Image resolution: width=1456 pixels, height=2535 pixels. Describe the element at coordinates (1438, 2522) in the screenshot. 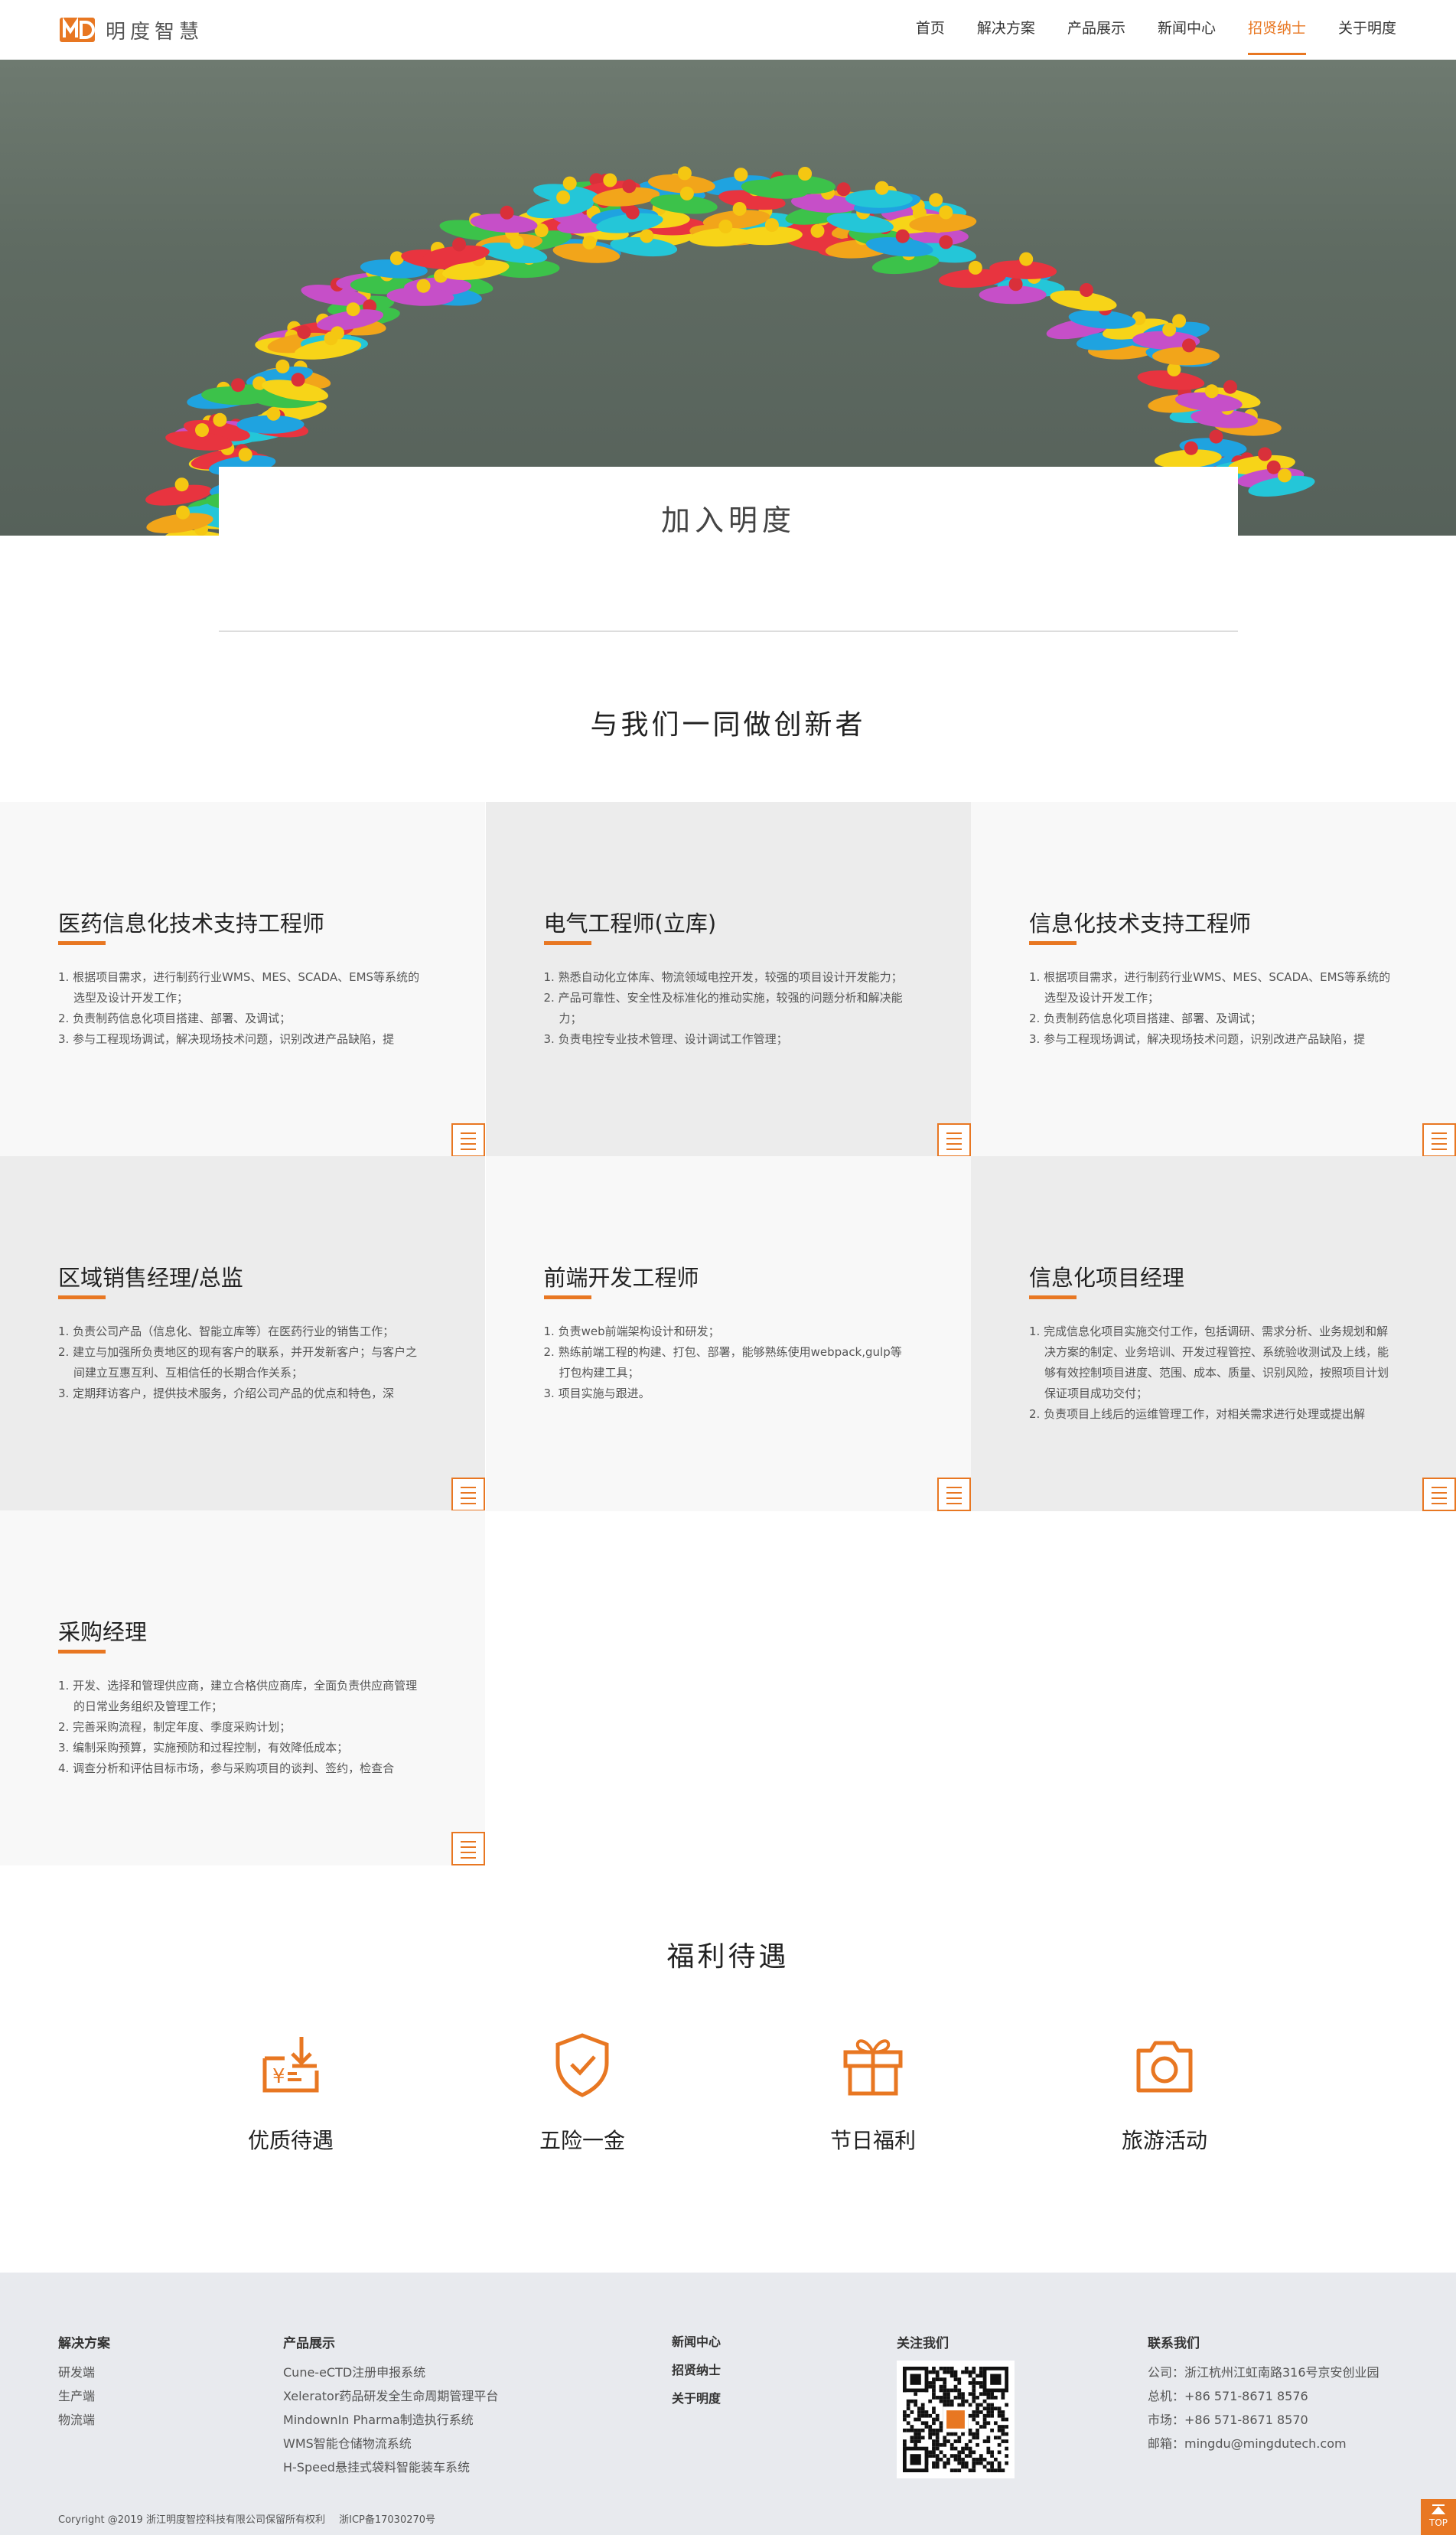

I see `top-label: TOP` at that location.